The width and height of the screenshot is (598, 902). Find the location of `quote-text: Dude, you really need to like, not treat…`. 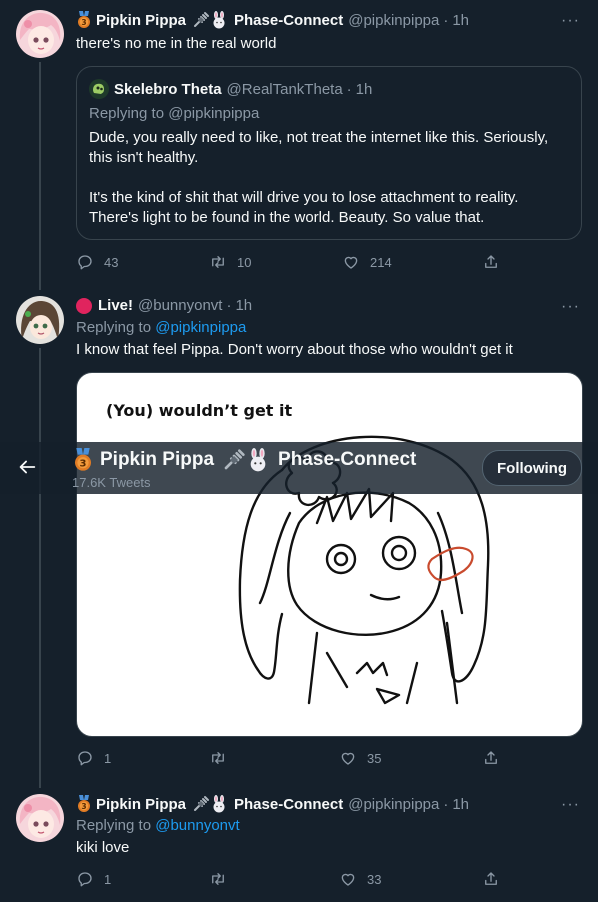

quote-text: Dude, you really need to like, not treat… is located at coordinates (318, 178).